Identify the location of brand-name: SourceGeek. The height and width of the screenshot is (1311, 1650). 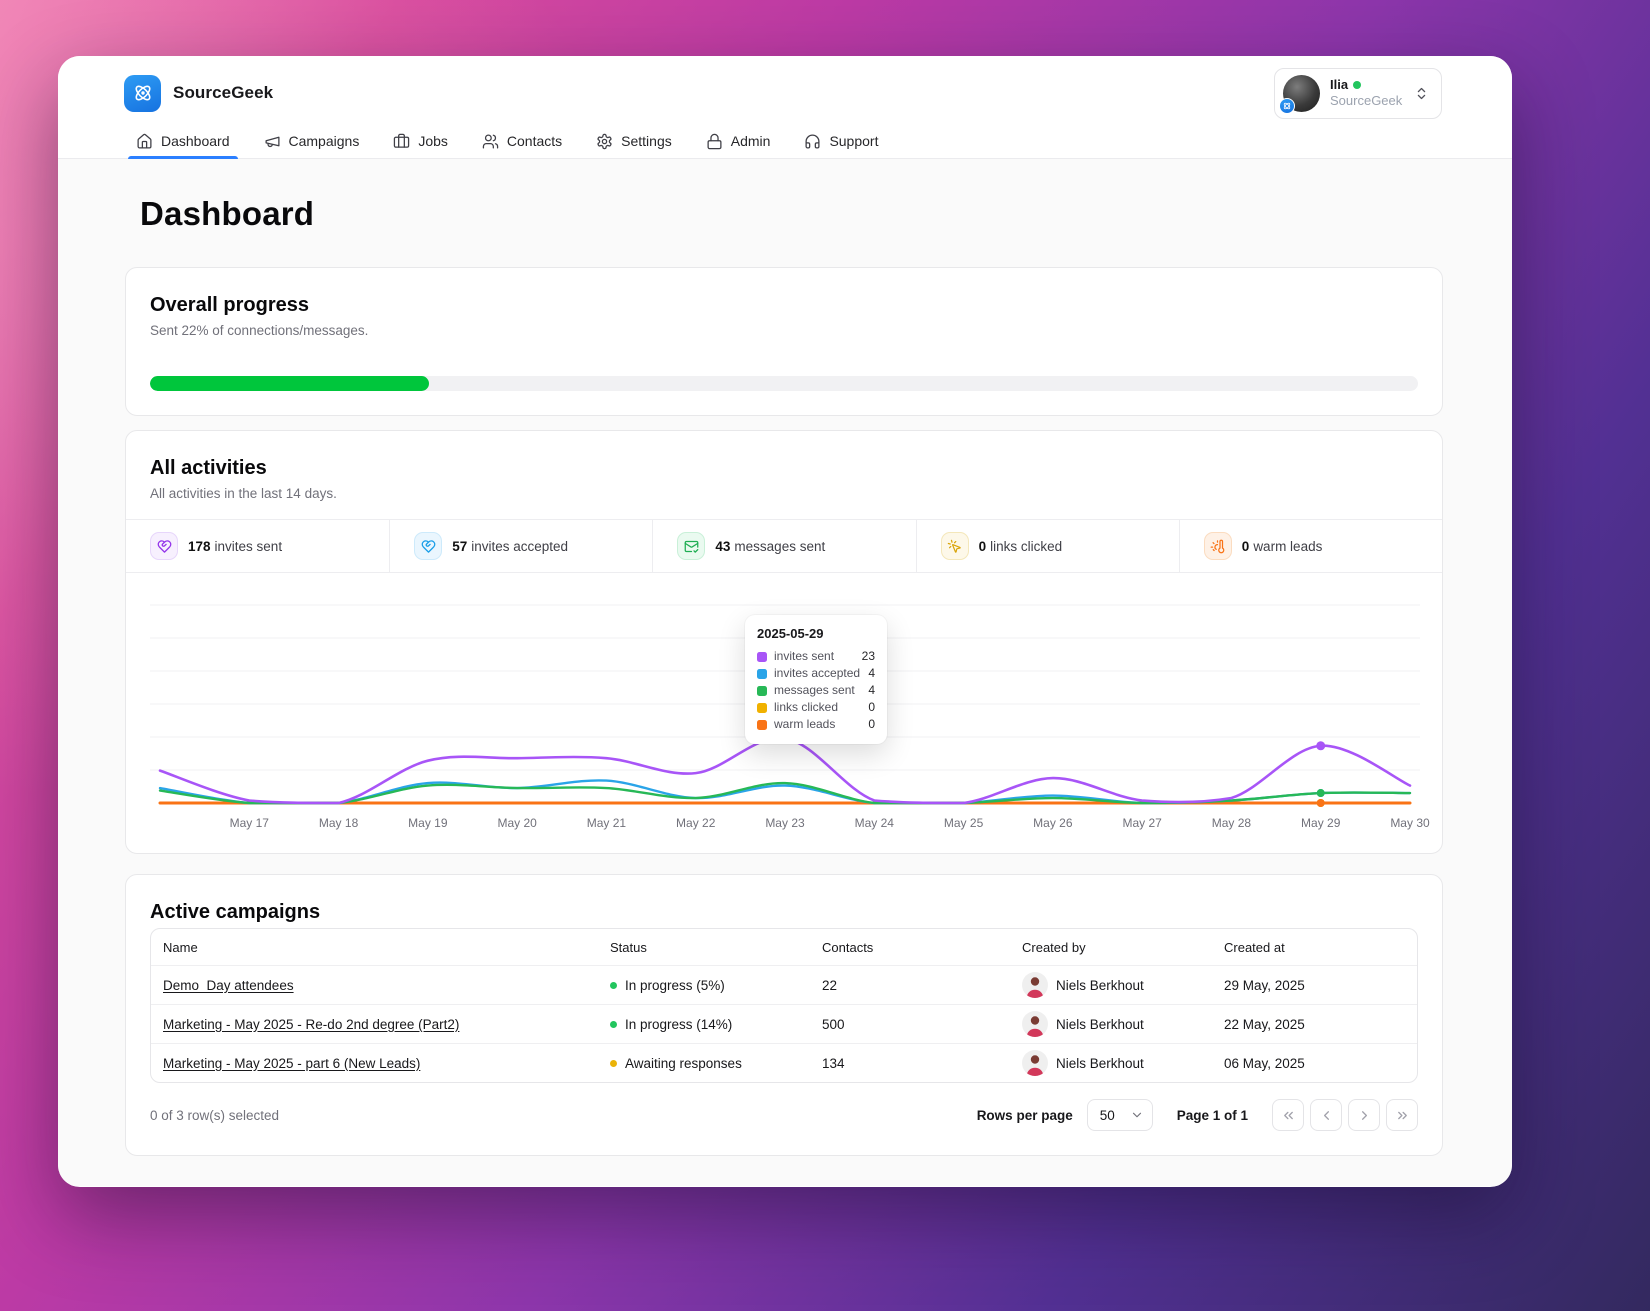
(223, 92).